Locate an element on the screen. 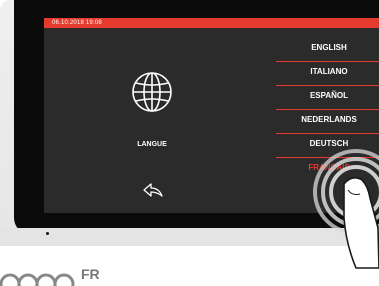 This screenshot has height=286, width=379. language-option-nederlands: NEDERLANDS is located at coordinates (327, 122).